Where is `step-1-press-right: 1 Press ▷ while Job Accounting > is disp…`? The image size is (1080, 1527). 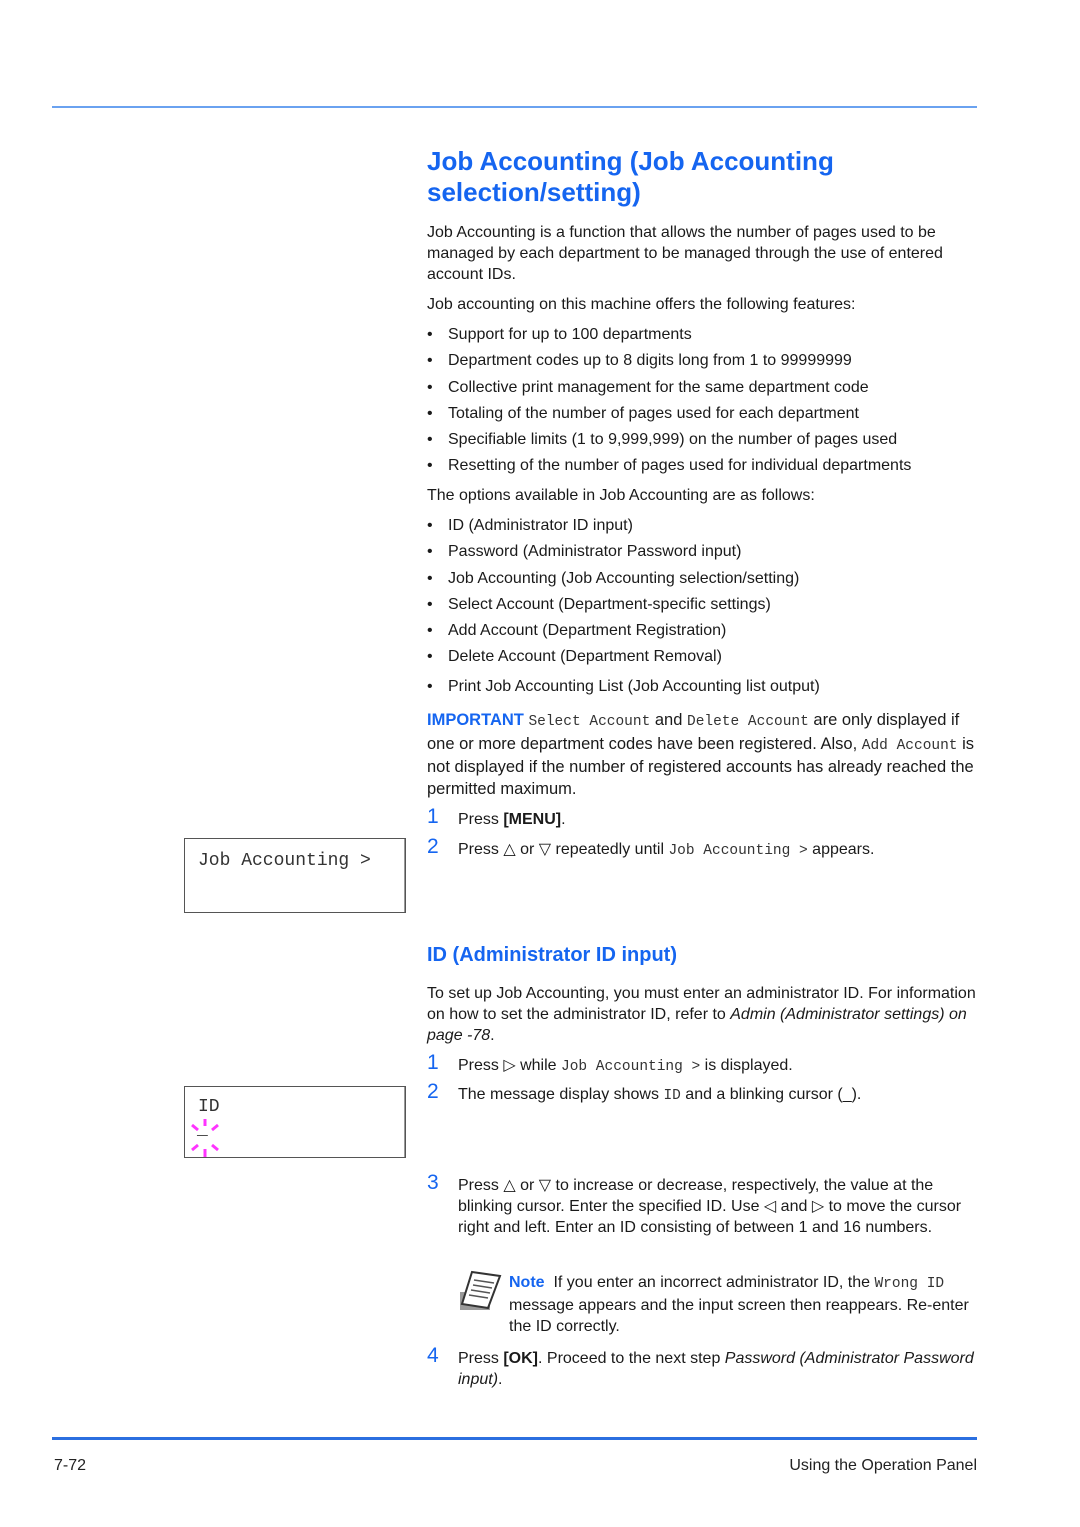 step-1-press-right: 1 Press ▷ while Job Accounting > is disp… is located at coordinates (610, 1063).